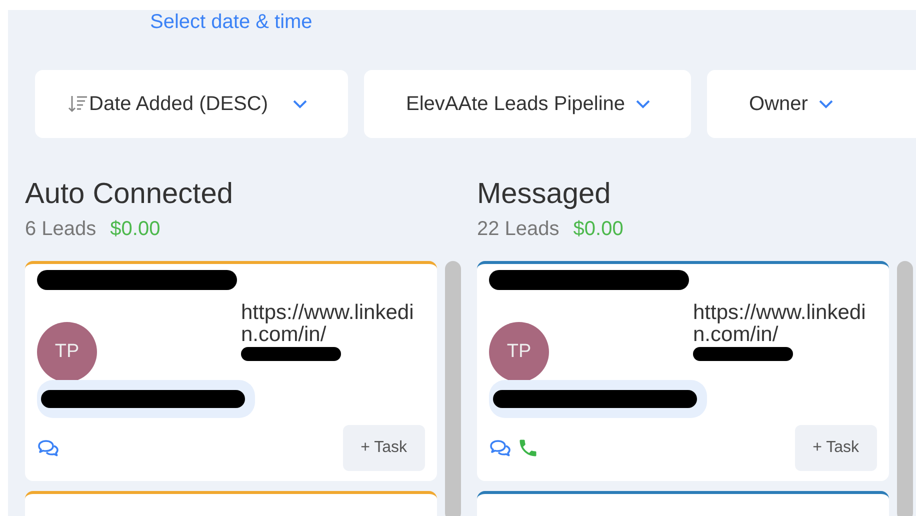 Image resolution: width=916 pixels, height=516 pixels. What do you see at coordinates (129, 194) in the screenshot?
I see `column-title: Auto Connected` at bounding box center [129, 194].